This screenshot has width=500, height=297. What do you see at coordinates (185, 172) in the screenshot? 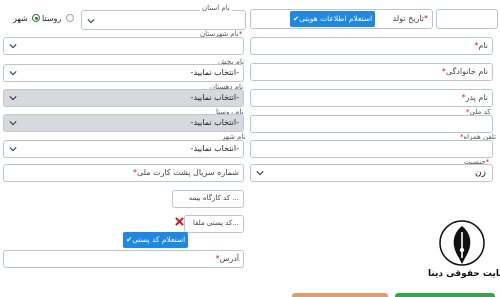
I see `card-serial-placeholder: *شماره سریال پشت کارت ملی` at bounding box center [185, 172].